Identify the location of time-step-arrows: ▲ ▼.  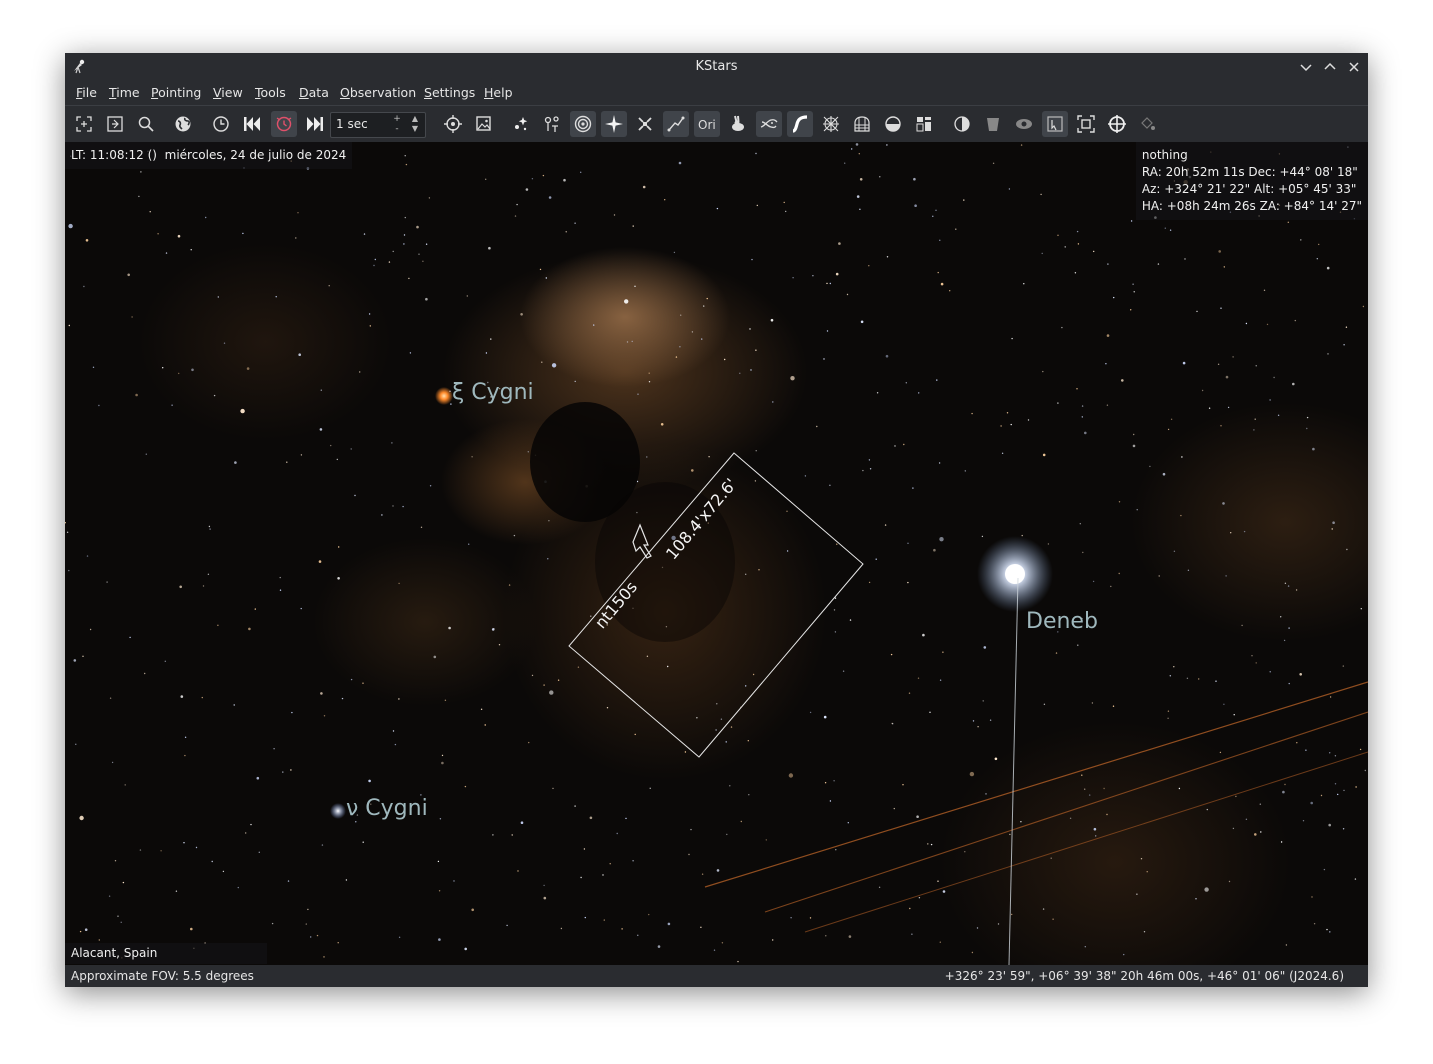
(415, 124).